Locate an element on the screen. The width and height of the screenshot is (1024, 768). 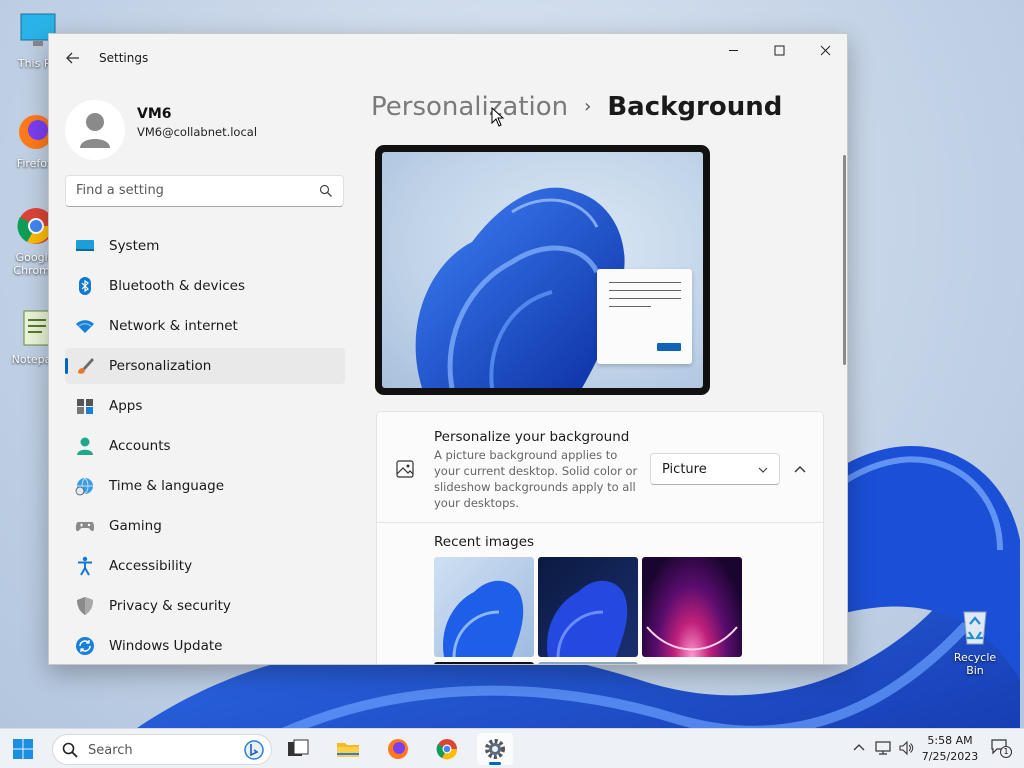
app-title: Settings is located at coordinates (124, 58).